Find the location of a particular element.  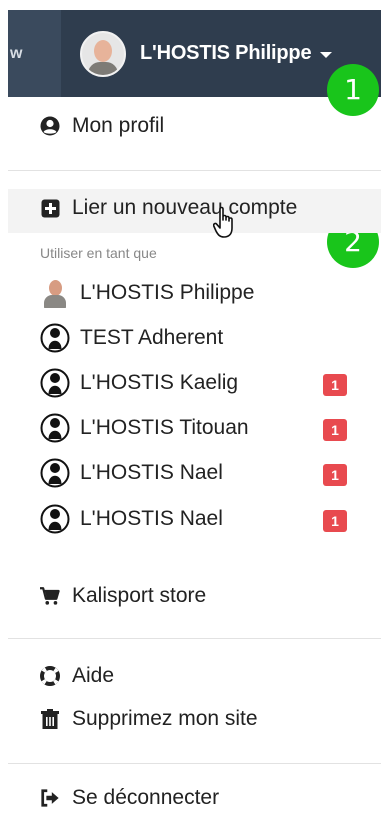

sign-out-icon is located at coordinates (50, 798).